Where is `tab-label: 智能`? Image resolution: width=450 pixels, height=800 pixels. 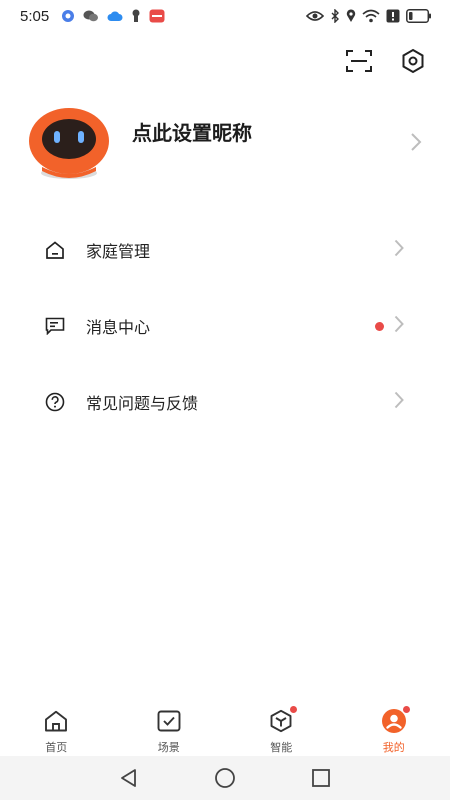
tab-label: 智能 is located at coordinates (281, 747).